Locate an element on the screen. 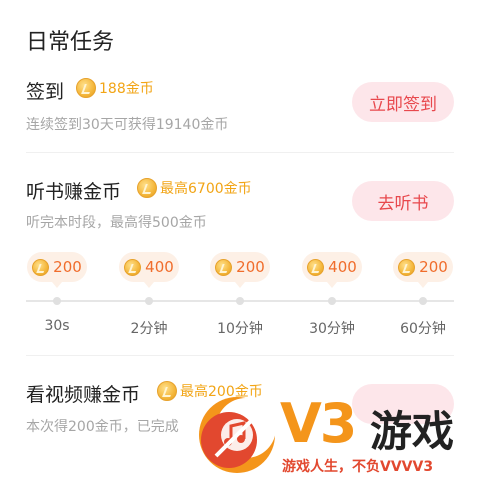 The width and height of the screenshot is (480, 478). checkin-button: 立即签到 is located at coordinates (403, 102).